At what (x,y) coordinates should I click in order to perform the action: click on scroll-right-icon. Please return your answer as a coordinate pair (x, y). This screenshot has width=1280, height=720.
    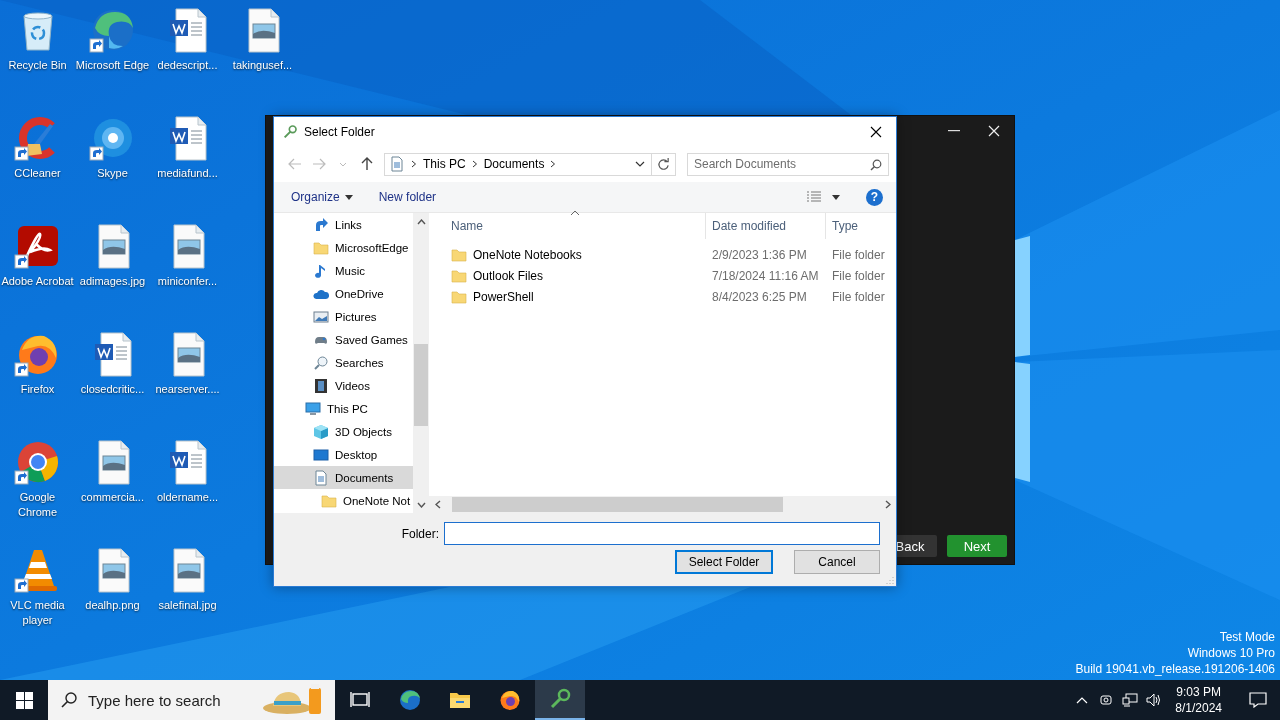
    Looking at the image, I should click on (887, 504).